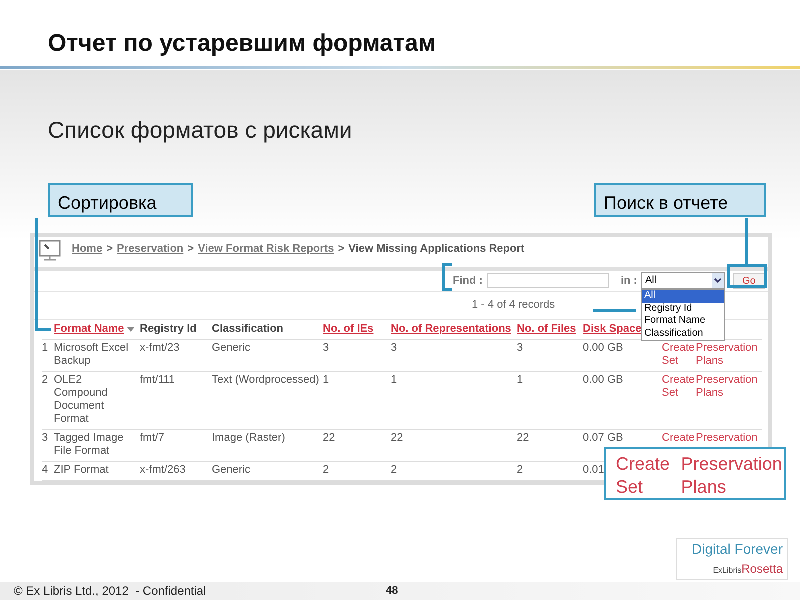  Describe the element at coordinates (727, 438) in the screenshot. I see `action-link: Preservation` at that location.